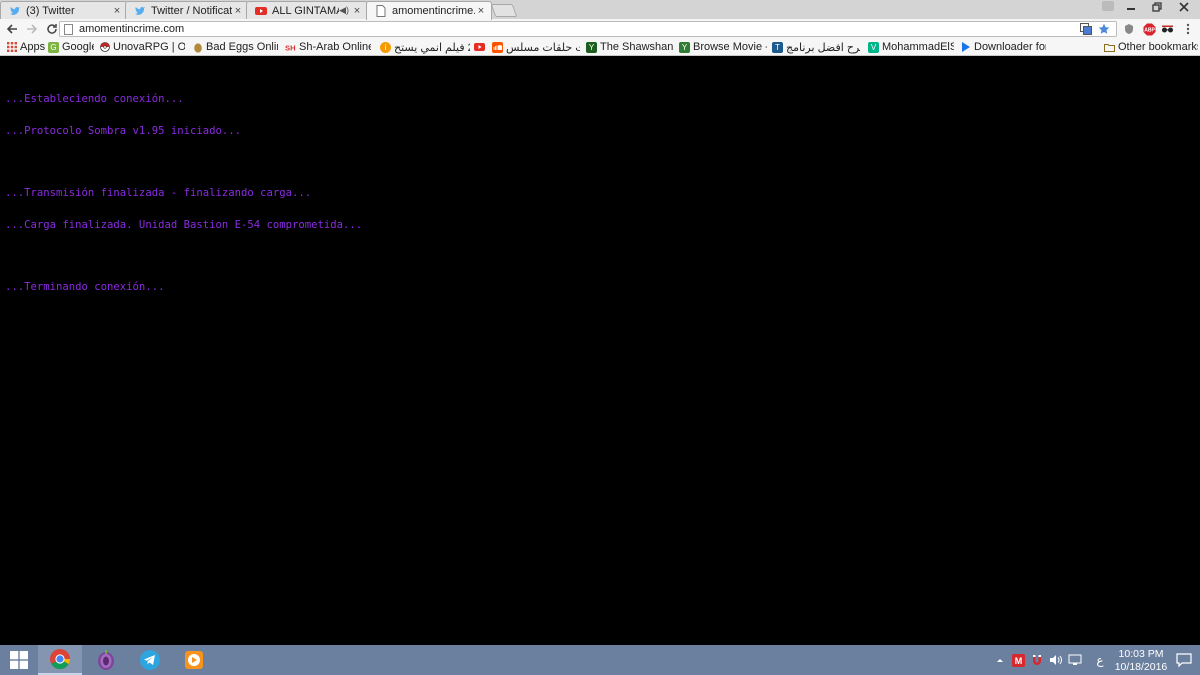 Image resolution: width=1200 pixels, height=675 pixels. I want to click on taskbar-tor, so click(106, 660).